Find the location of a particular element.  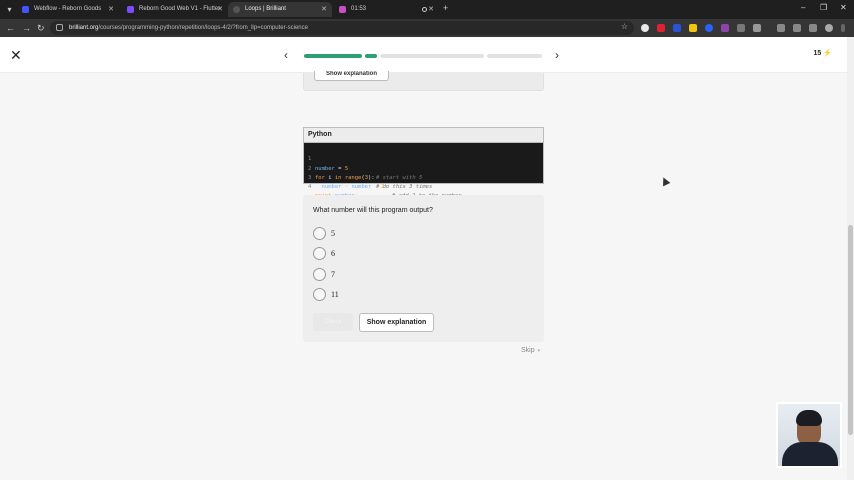

tab-title: Loops | Brilliant is located at coordinates (265, 9).